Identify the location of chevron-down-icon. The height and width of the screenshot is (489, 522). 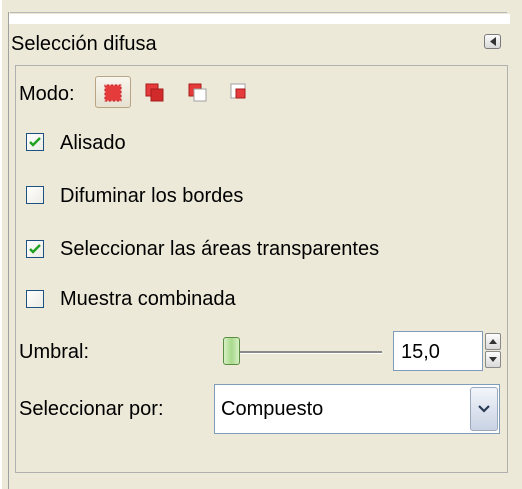
(484, 409).